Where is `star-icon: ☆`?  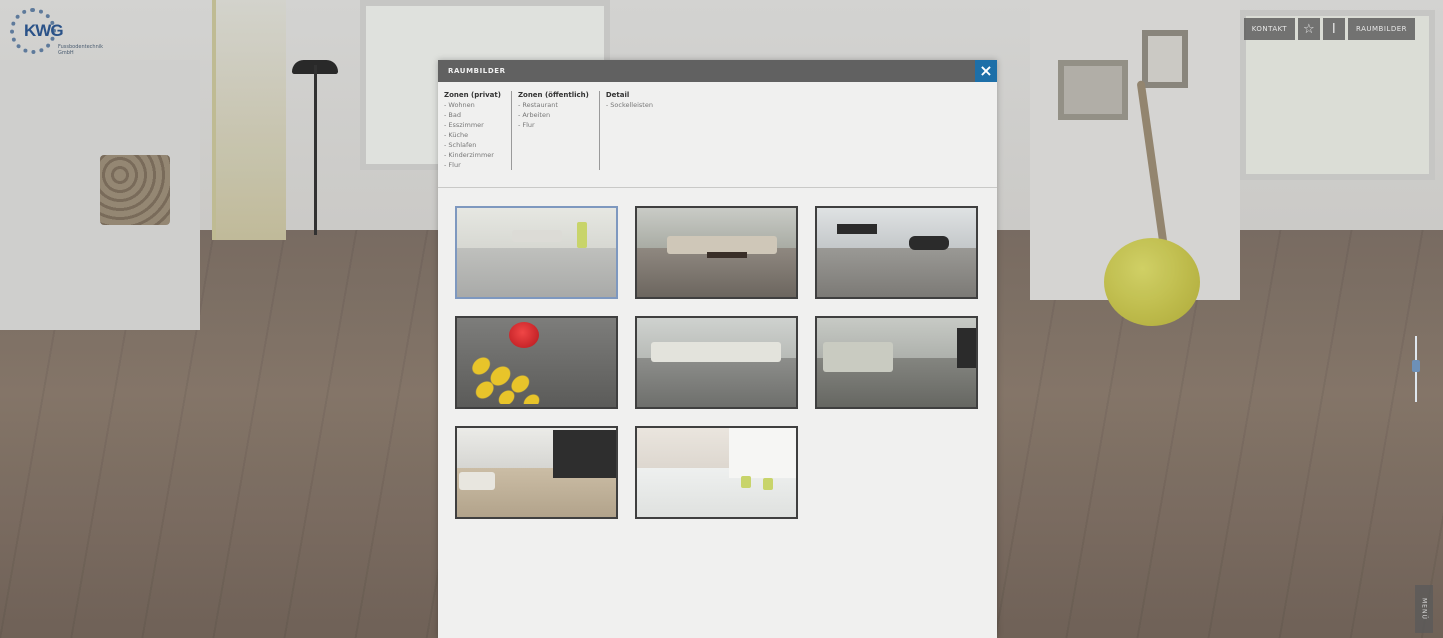
star-icon: ☆ is located at coordinates (1309, 29).